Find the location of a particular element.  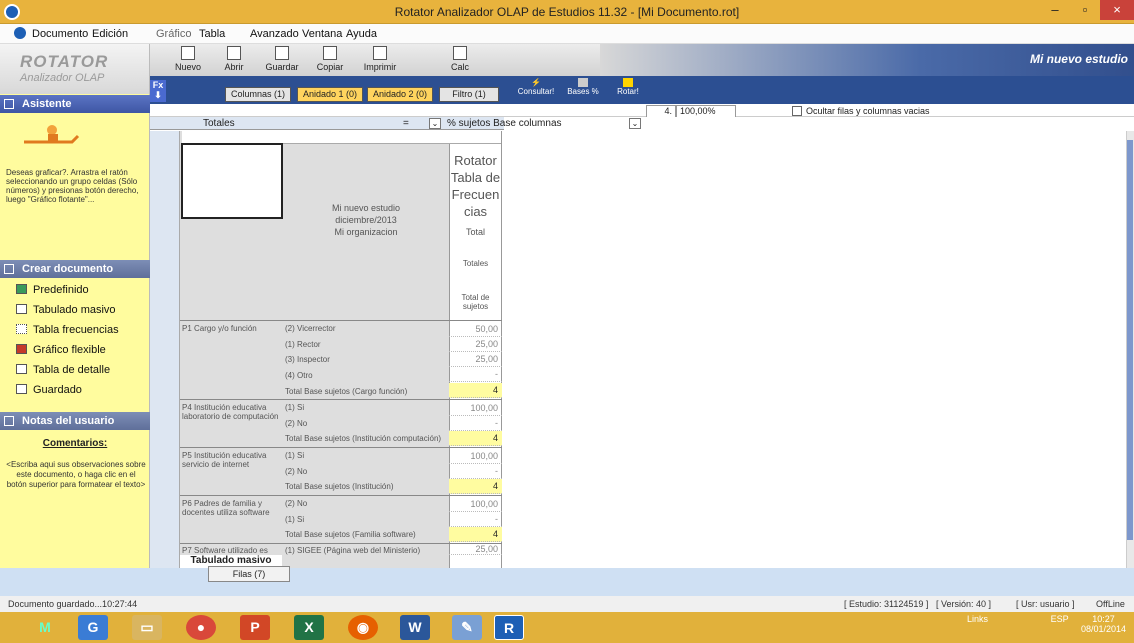

menu-ayuda: Ayuda is located at coordinates (361, 34).